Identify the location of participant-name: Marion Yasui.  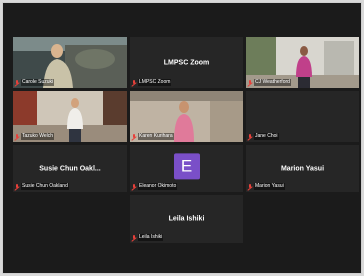
(269, 186).